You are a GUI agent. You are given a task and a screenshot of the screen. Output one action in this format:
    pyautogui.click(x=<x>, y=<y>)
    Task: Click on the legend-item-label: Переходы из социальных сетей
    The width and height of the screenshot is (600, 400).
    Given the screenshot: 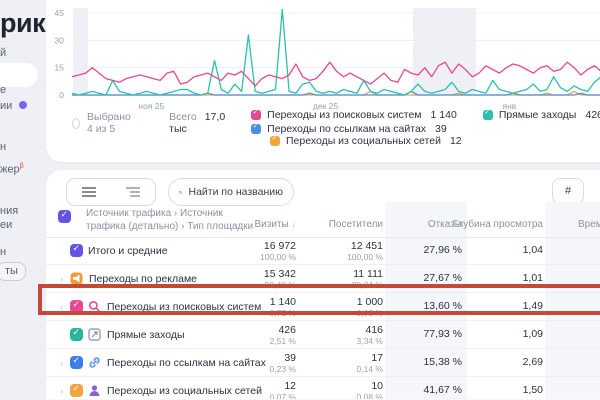 What is the action you would take?
    pyautogui.click(x=363, y=141)
    